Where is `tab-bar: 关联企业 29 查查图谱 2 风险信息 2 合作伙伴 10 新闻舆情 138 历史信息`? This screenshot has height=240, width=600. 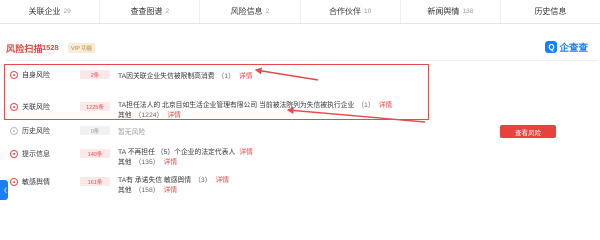
tab-bar: 关联企业 29 查查图谱 2 风险信息 2 合作伙伴 10 新闻舆情 138 历史信息 is located at coordinates (300, 12).